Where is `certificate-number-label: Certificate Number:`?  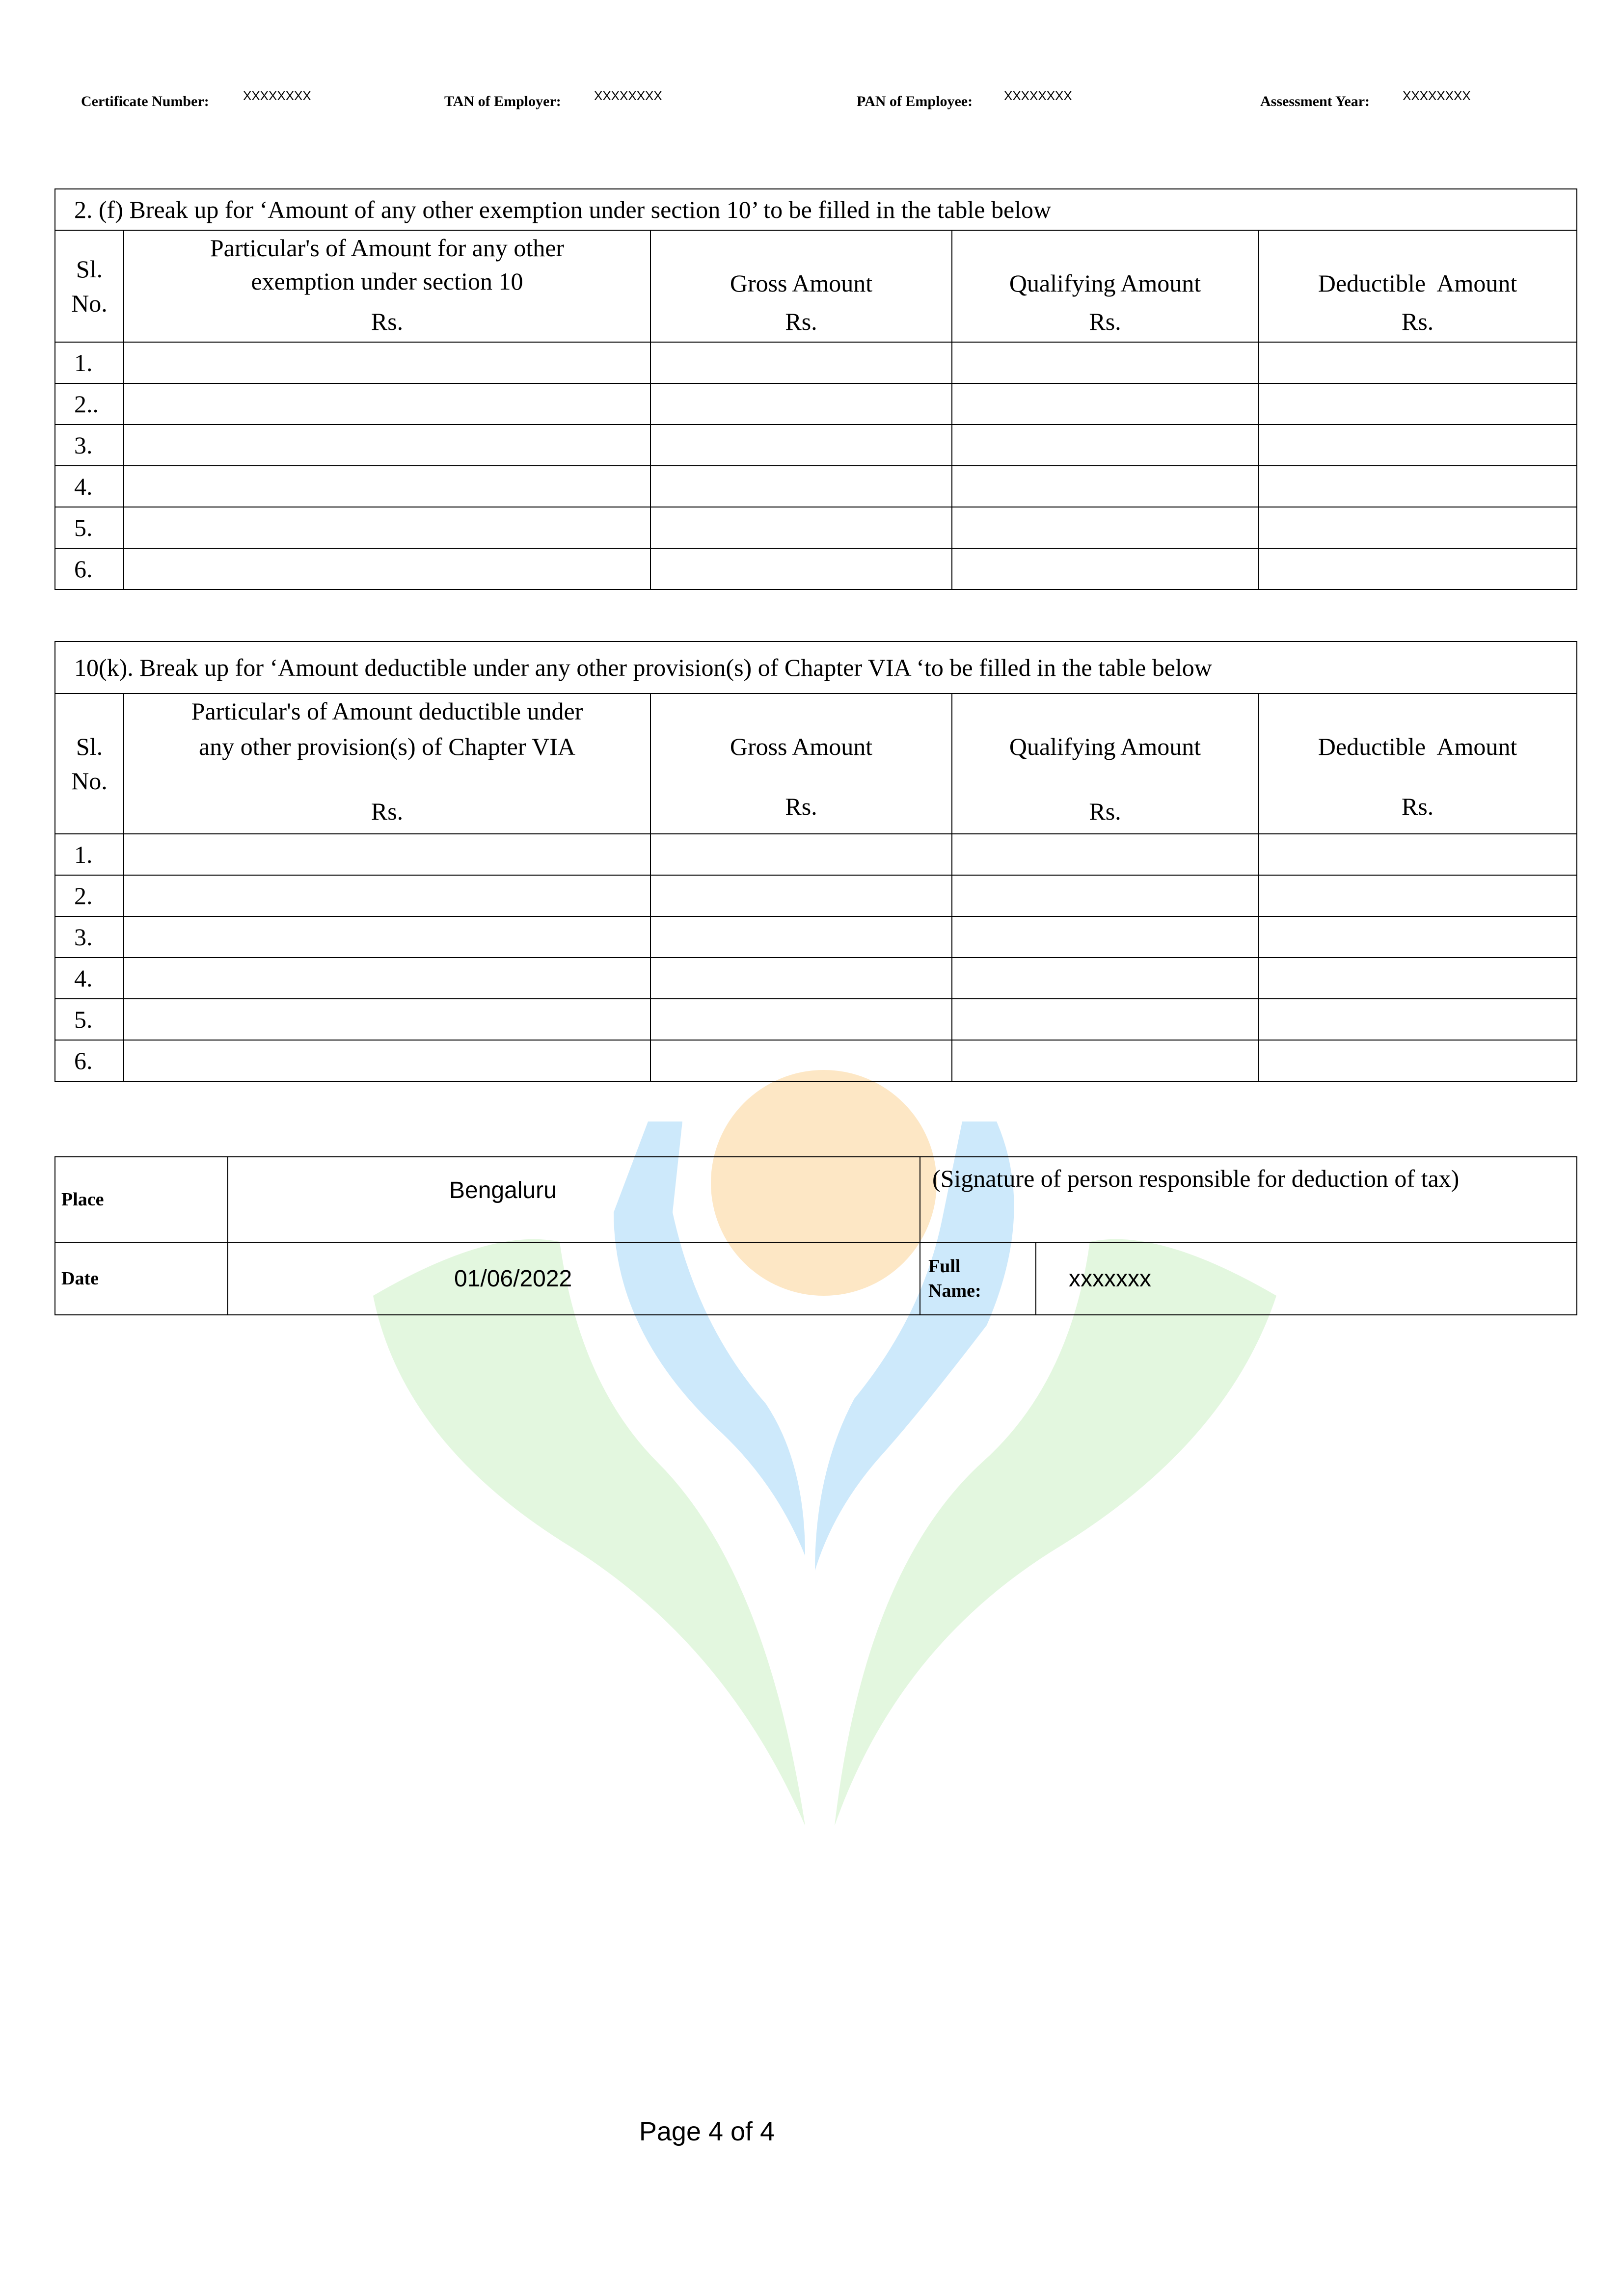
certificate-number-label: Certificate Number: is located at coordinates (145, 101).